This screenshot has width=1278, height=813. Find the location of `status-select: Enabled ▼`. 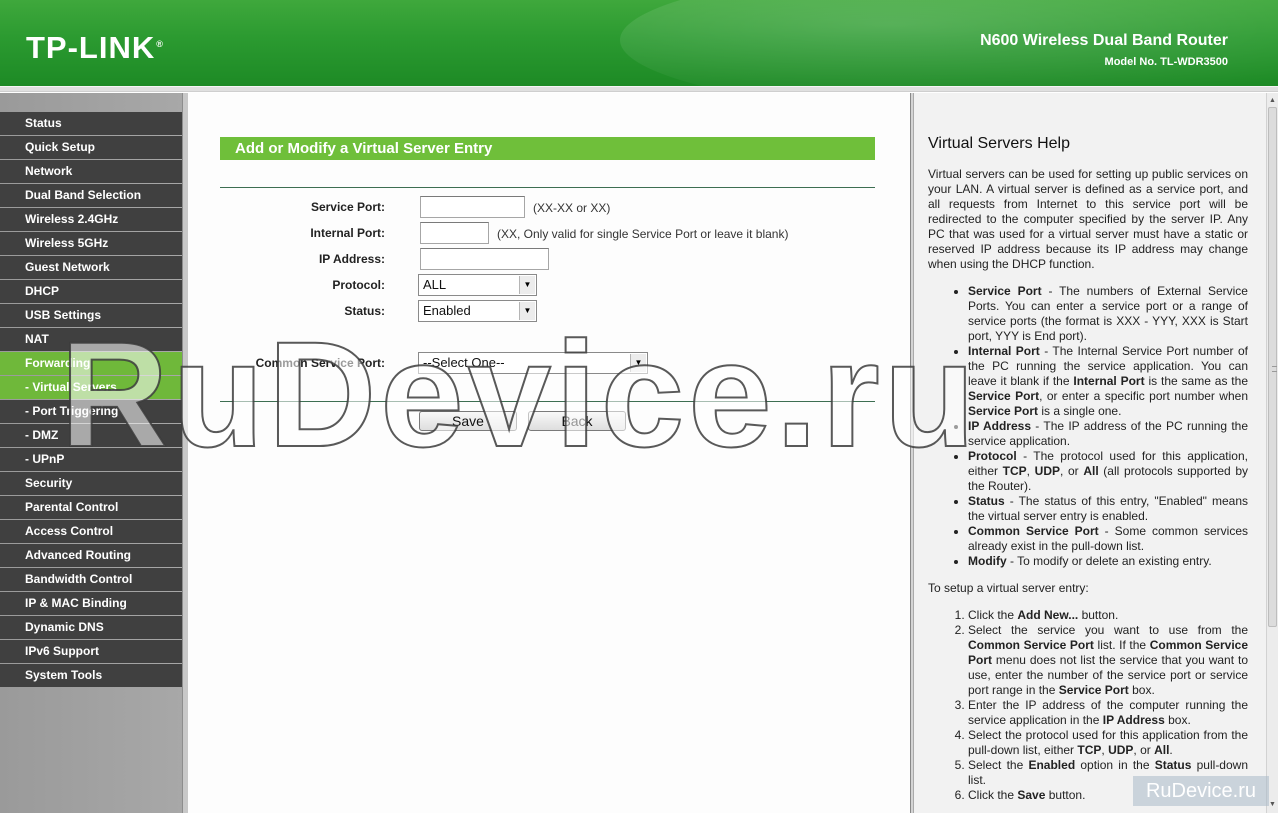

status-select: Enabled ▼ is located at coordinates (477, 311).